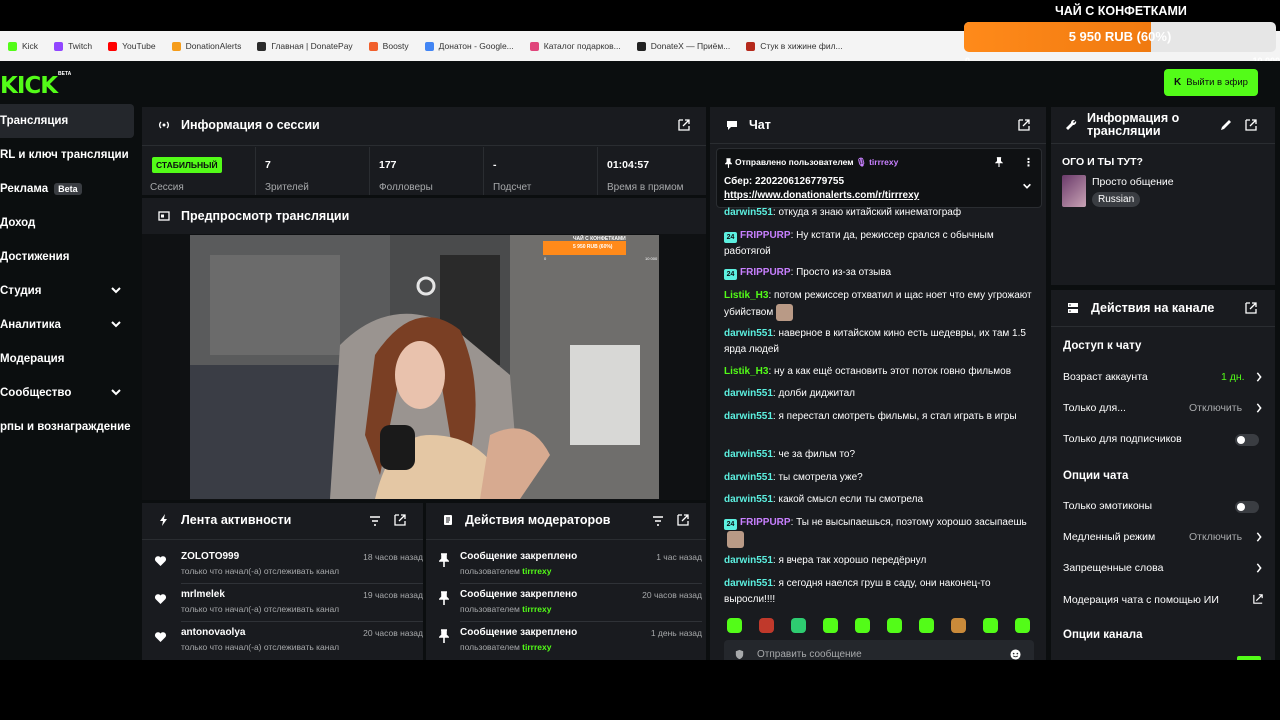 The width and height of the screenshot is (1280, 720). What do you see at coordinates (861, 162) in the screenshot?
I see `mic-icon: 🎙` at bounding box center [861, 162].